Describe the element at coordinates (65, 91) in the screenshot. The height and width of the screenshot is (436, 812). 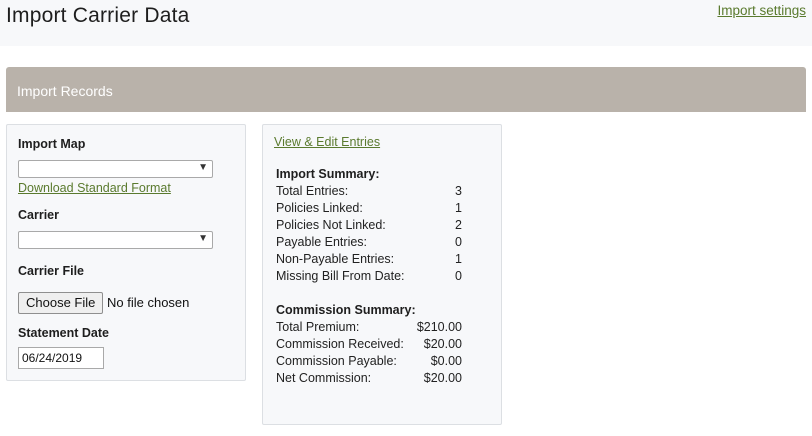
I see `section-title: Import Records` at that location.